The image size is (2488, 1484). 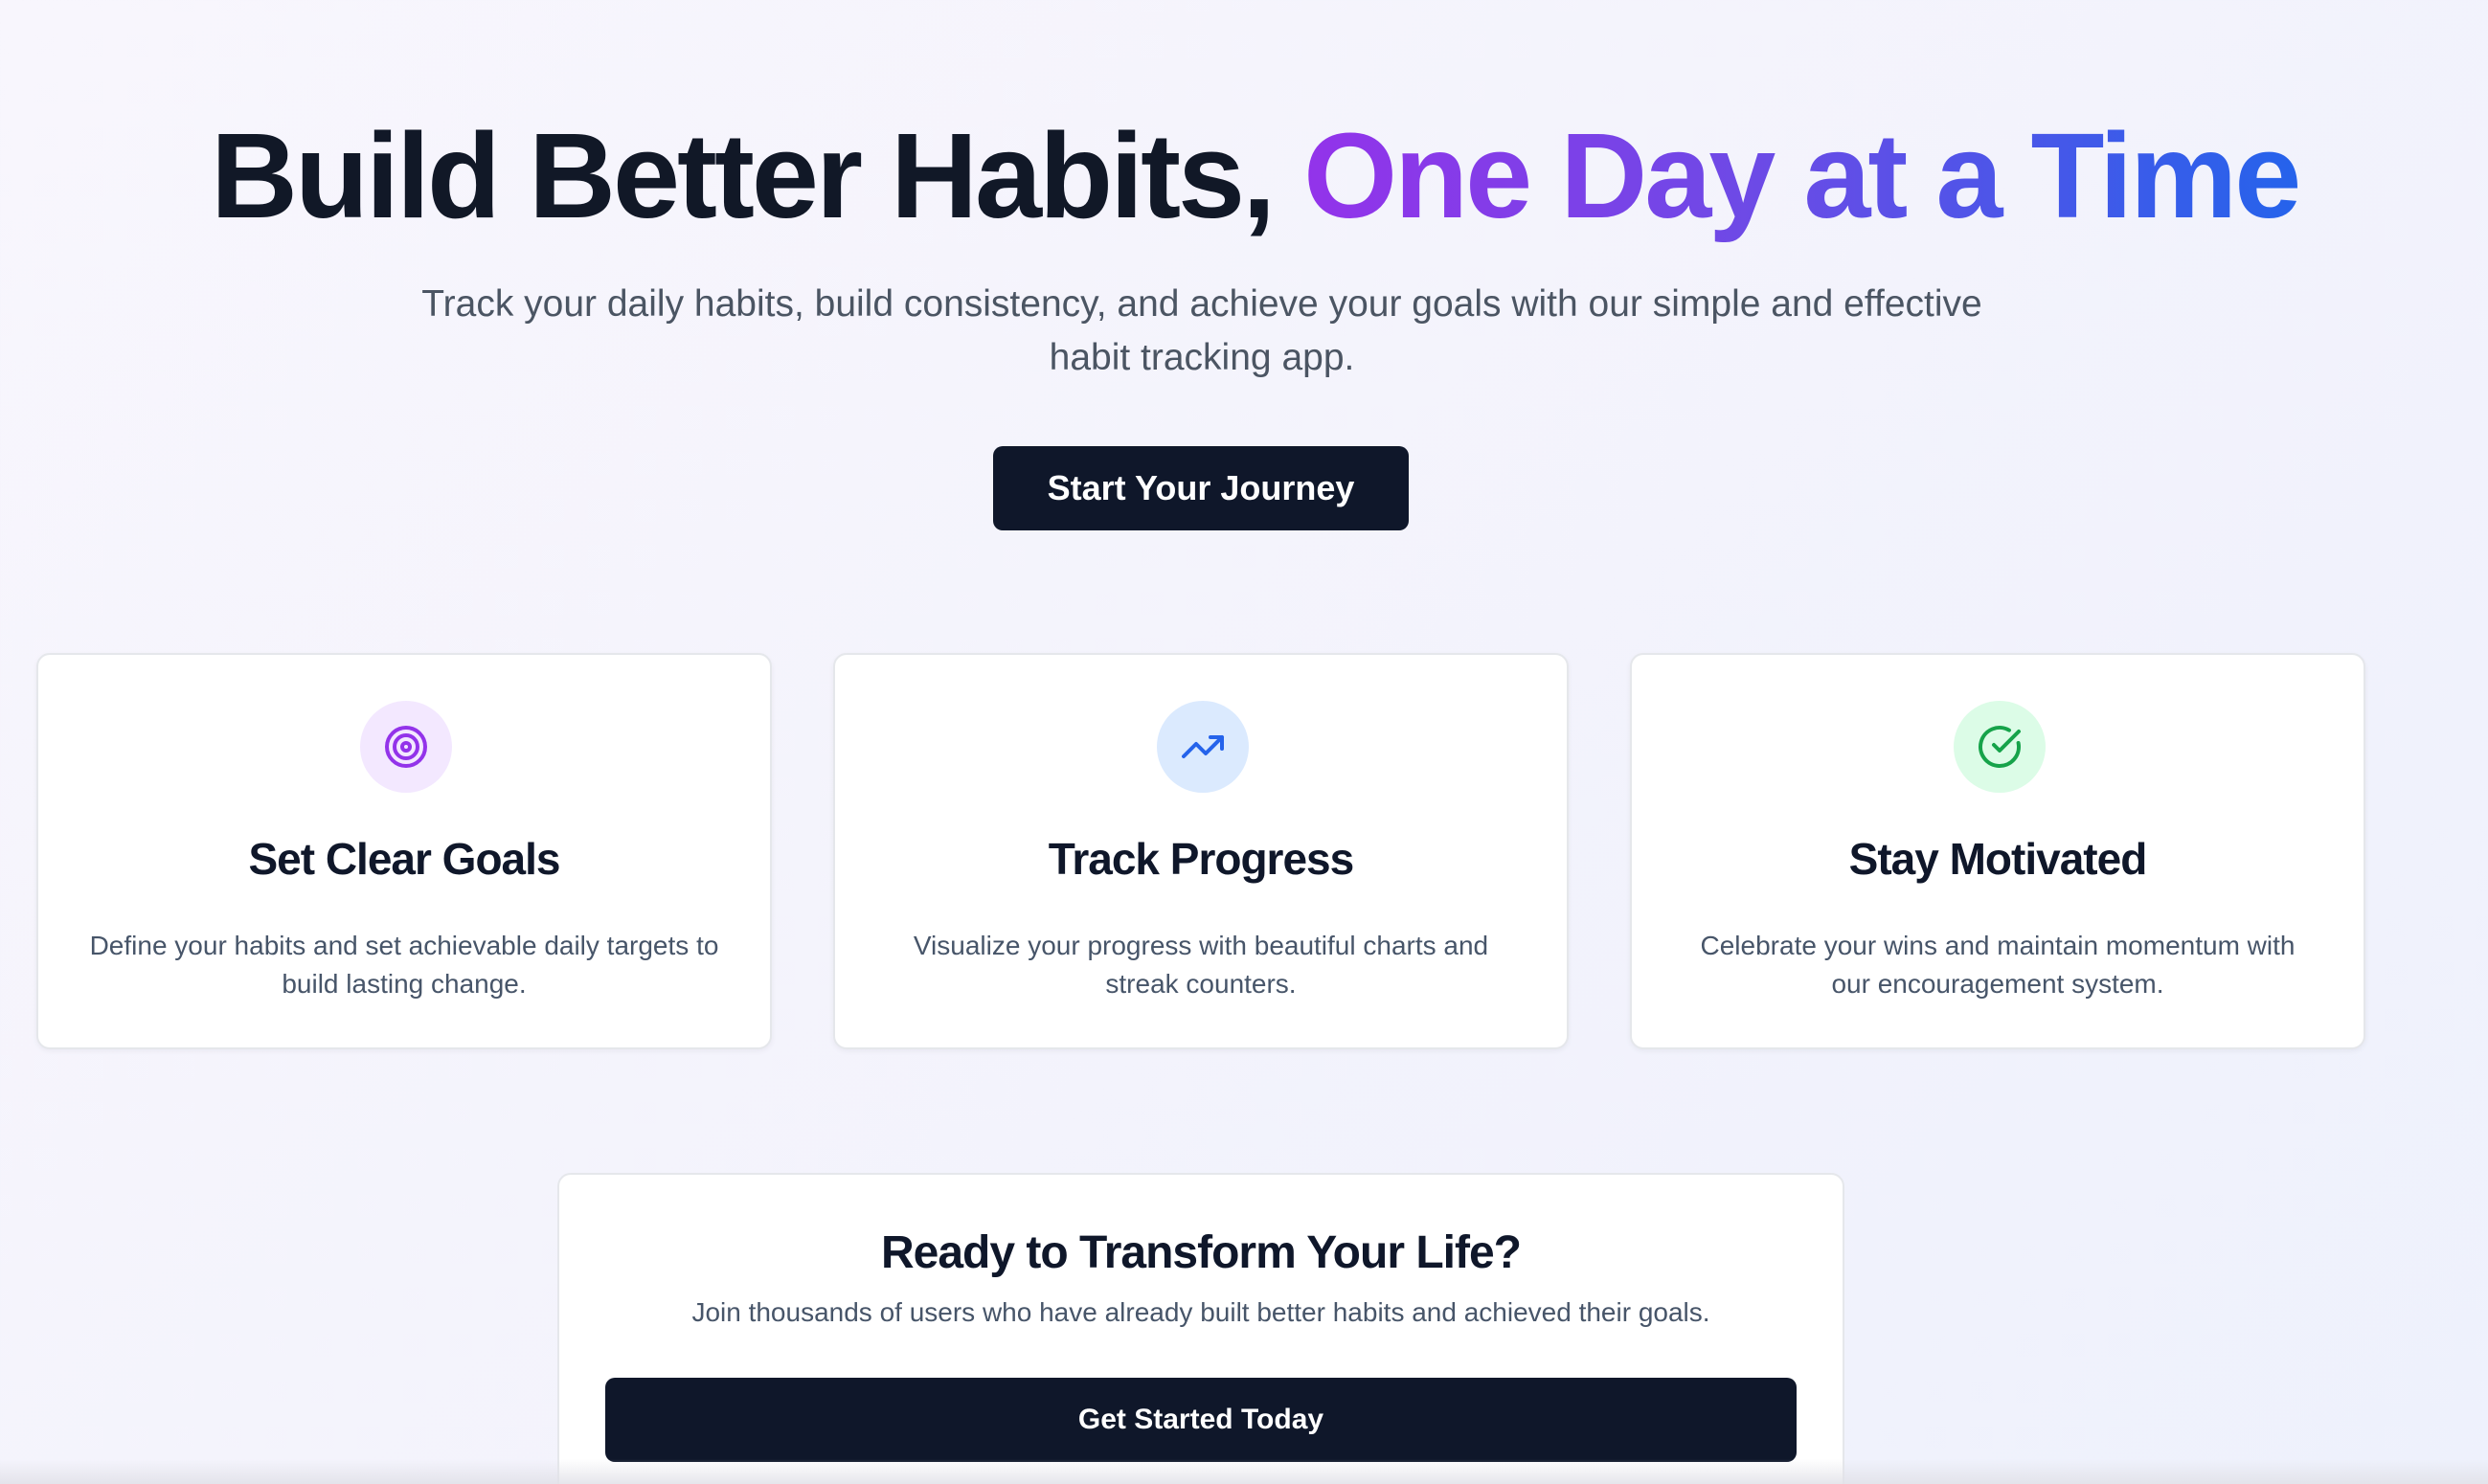 What do you see at coordinates (743, 175) in the screenshot?
I see `hero-title-plain: Build Better Habits,` at bounding box center [743, 175].